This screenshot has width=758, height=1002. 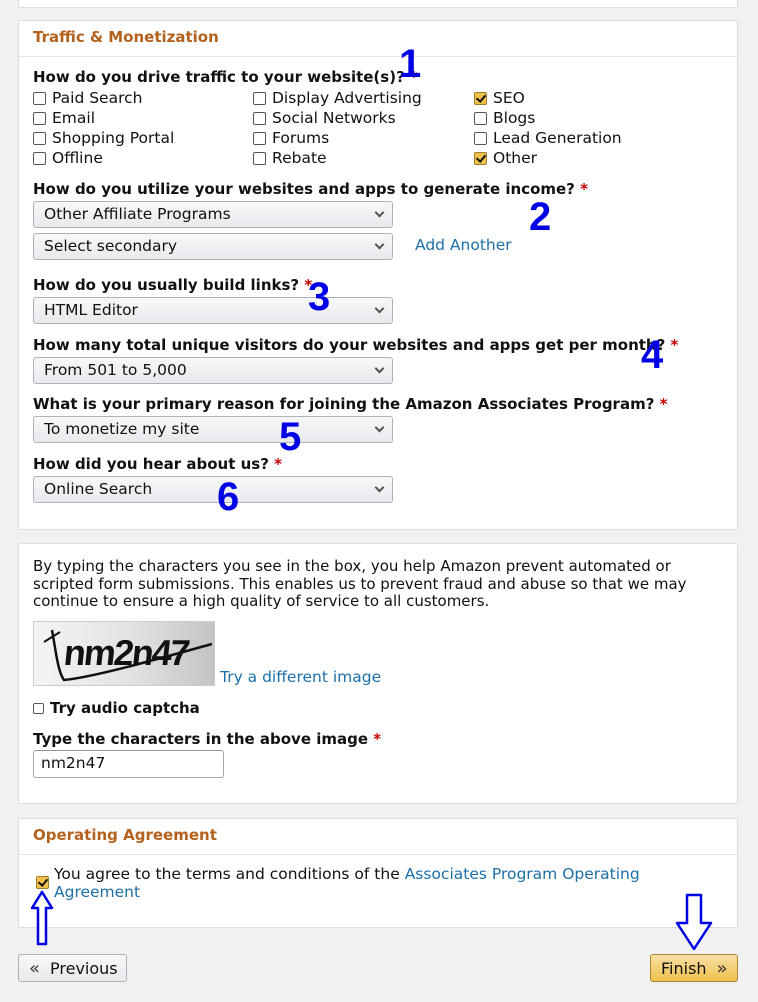 What do you see at coordinates (73, 763) in the screenshot?
I see `captcha-input-value: nm2n47` at bounding box center [73, 763].